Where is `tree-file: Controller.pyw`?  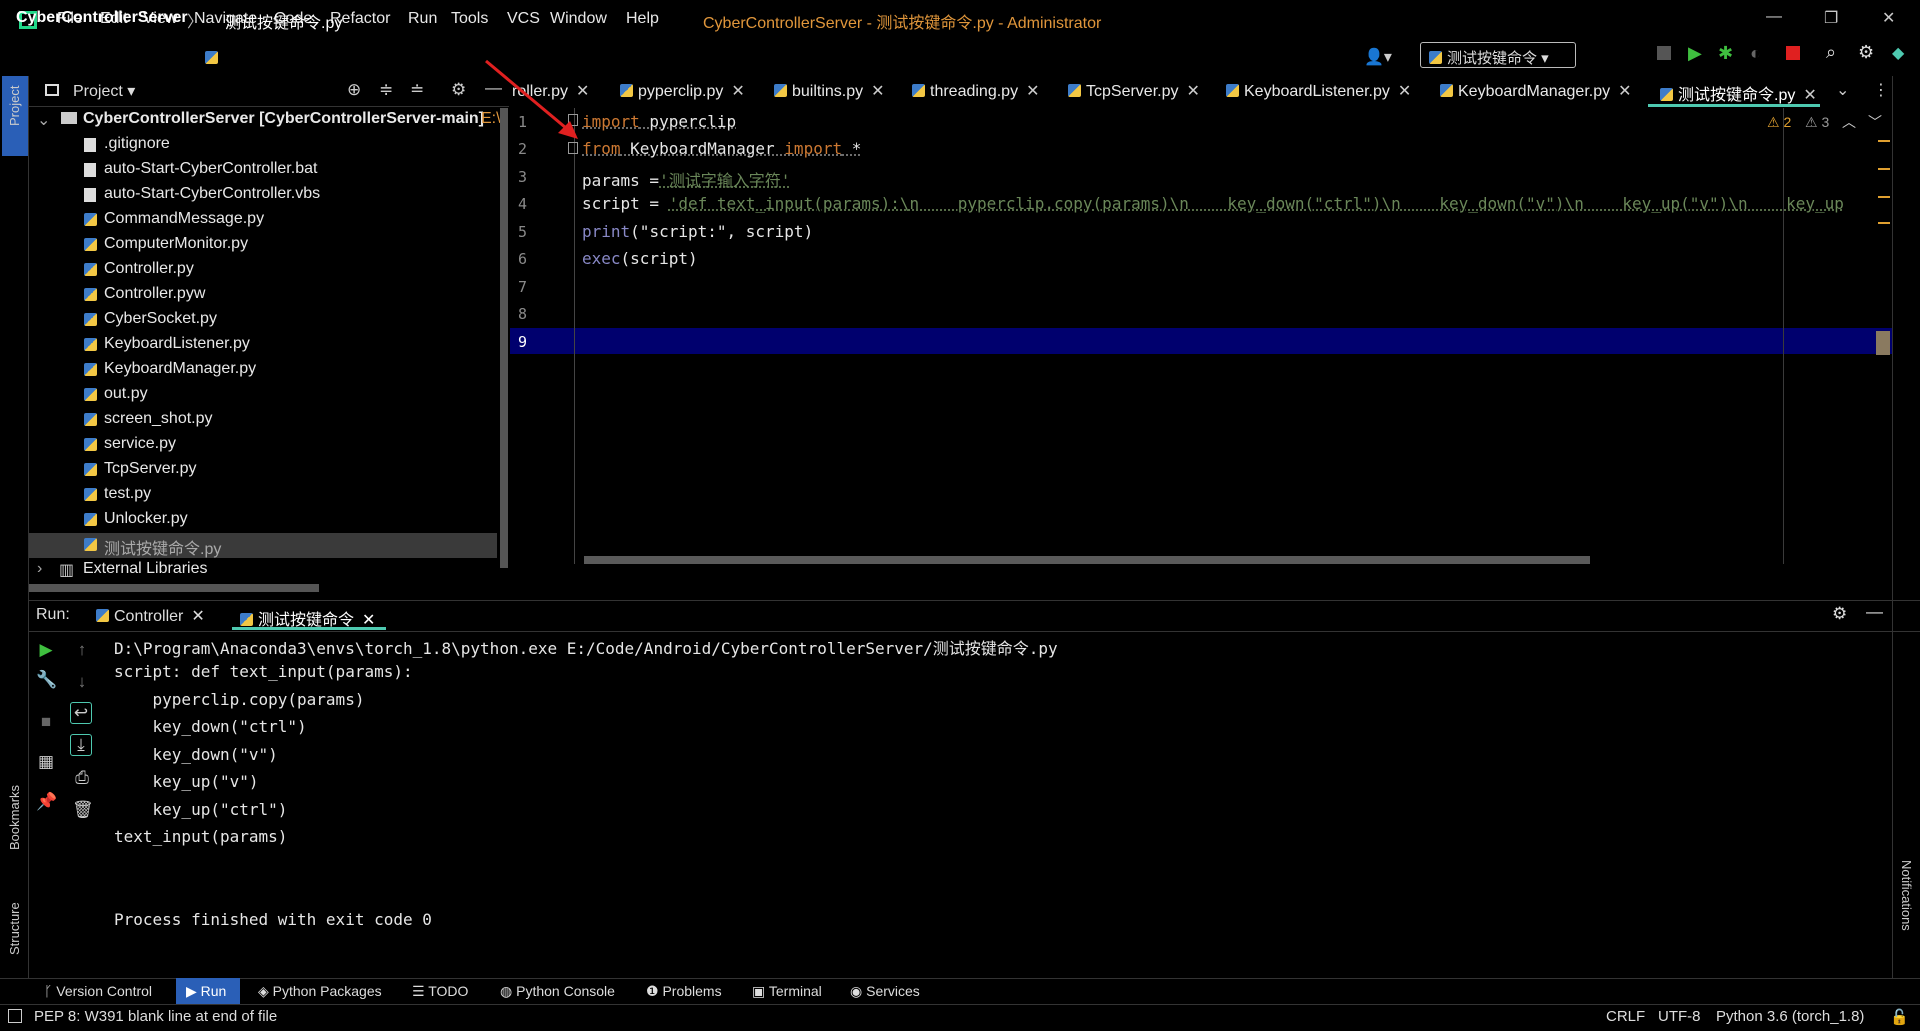
tree-file: Controller.pyw is located at coordinates (263, 295).